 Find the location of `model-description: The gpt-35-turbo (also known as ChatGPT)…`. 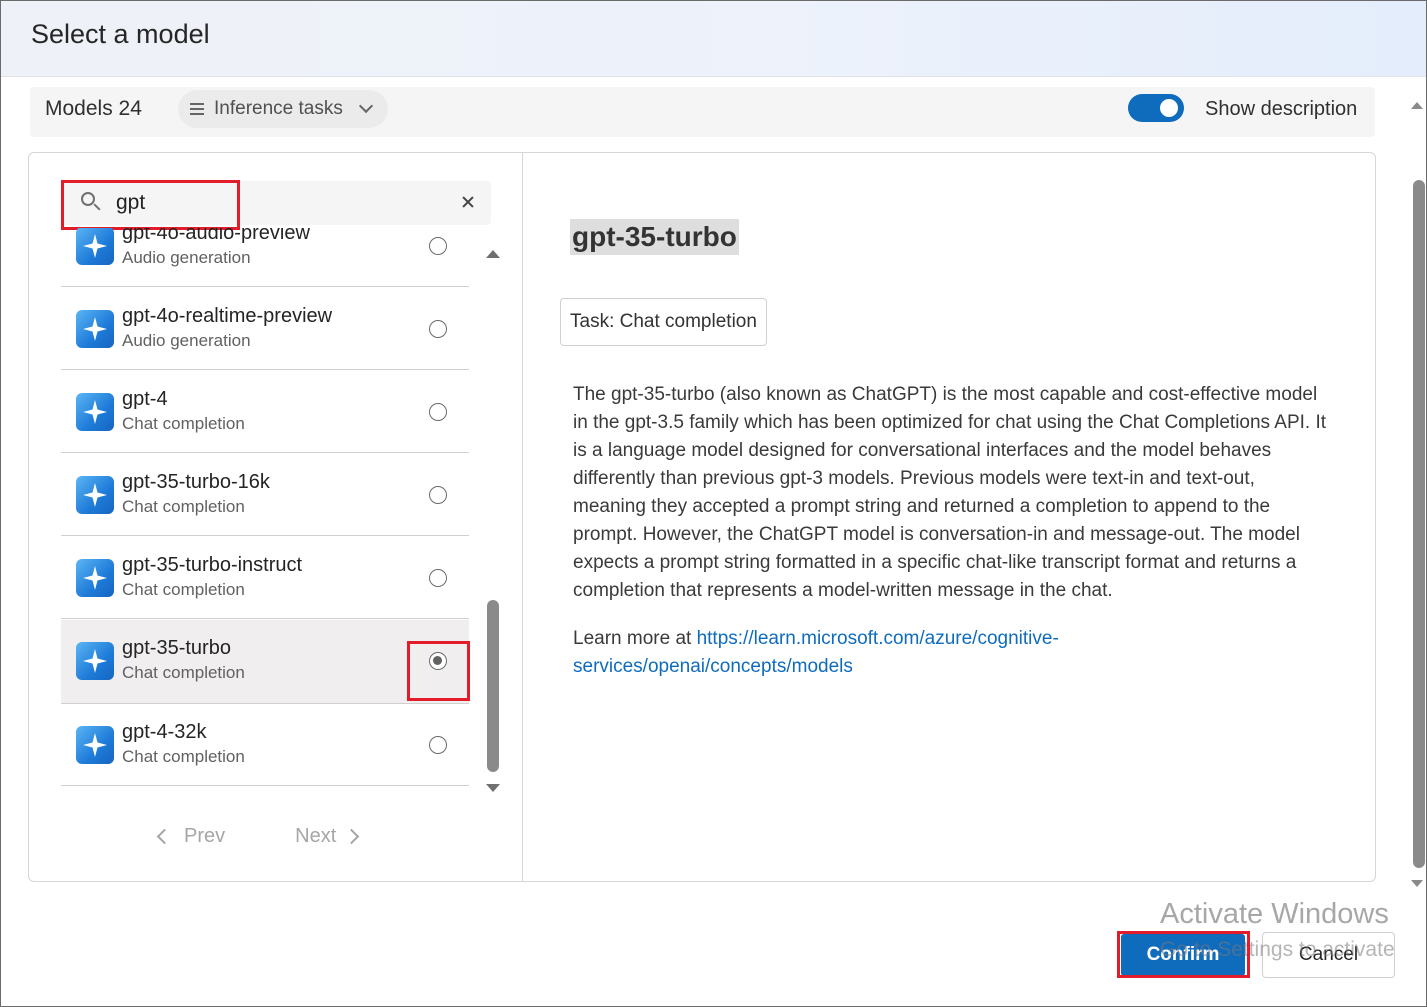

model-description: The gpt-35-turbo (also known as ChatGPT)… is located at coordinates (950, 492).